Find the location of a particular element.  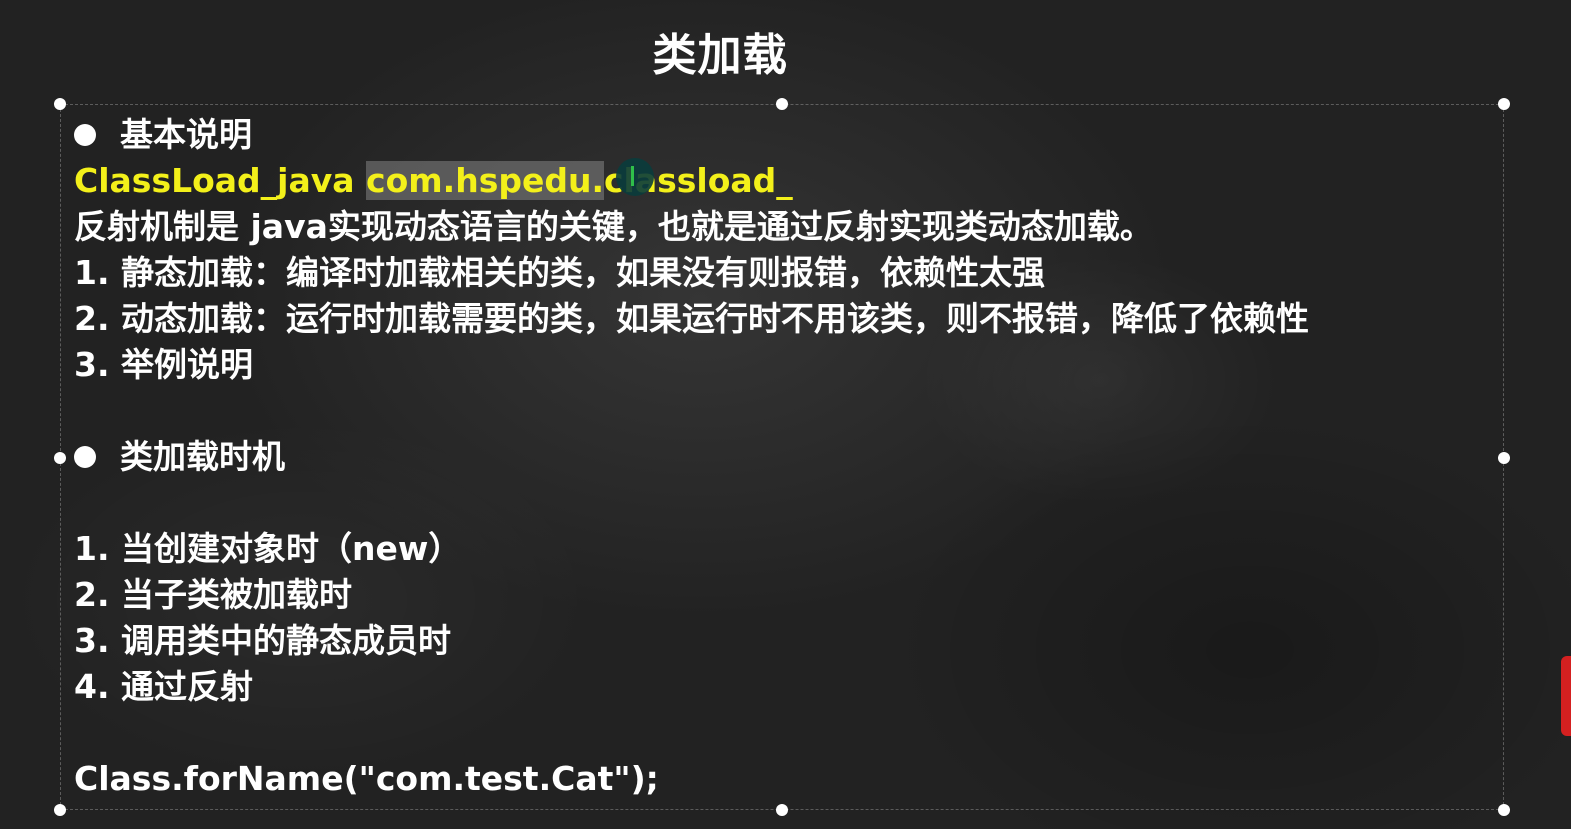

point-2: 2. 动态加载：运行时加载需要的类，如果运行时不用该类，则不报错，降低了依赖性 is located at coordinates (691, 318).